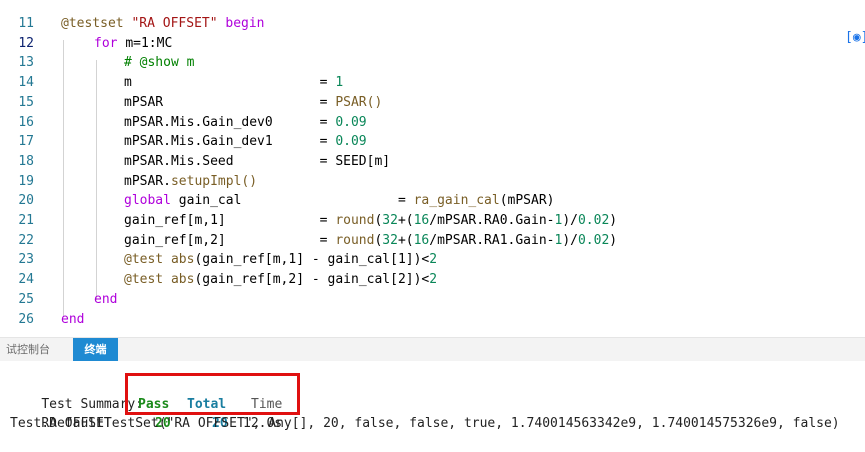  I want to click on line-number: 18, so click(26, 161).